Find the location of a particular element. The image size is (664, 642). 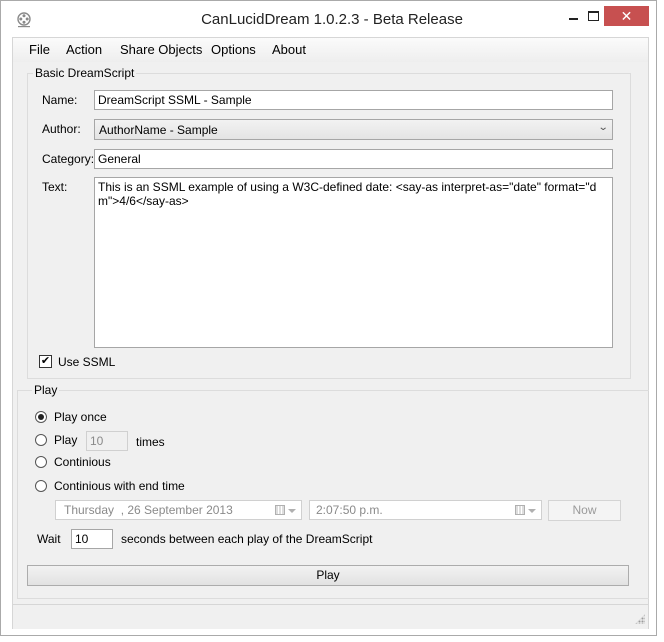

continious-label: Continious is located at coordinates (82, 462).